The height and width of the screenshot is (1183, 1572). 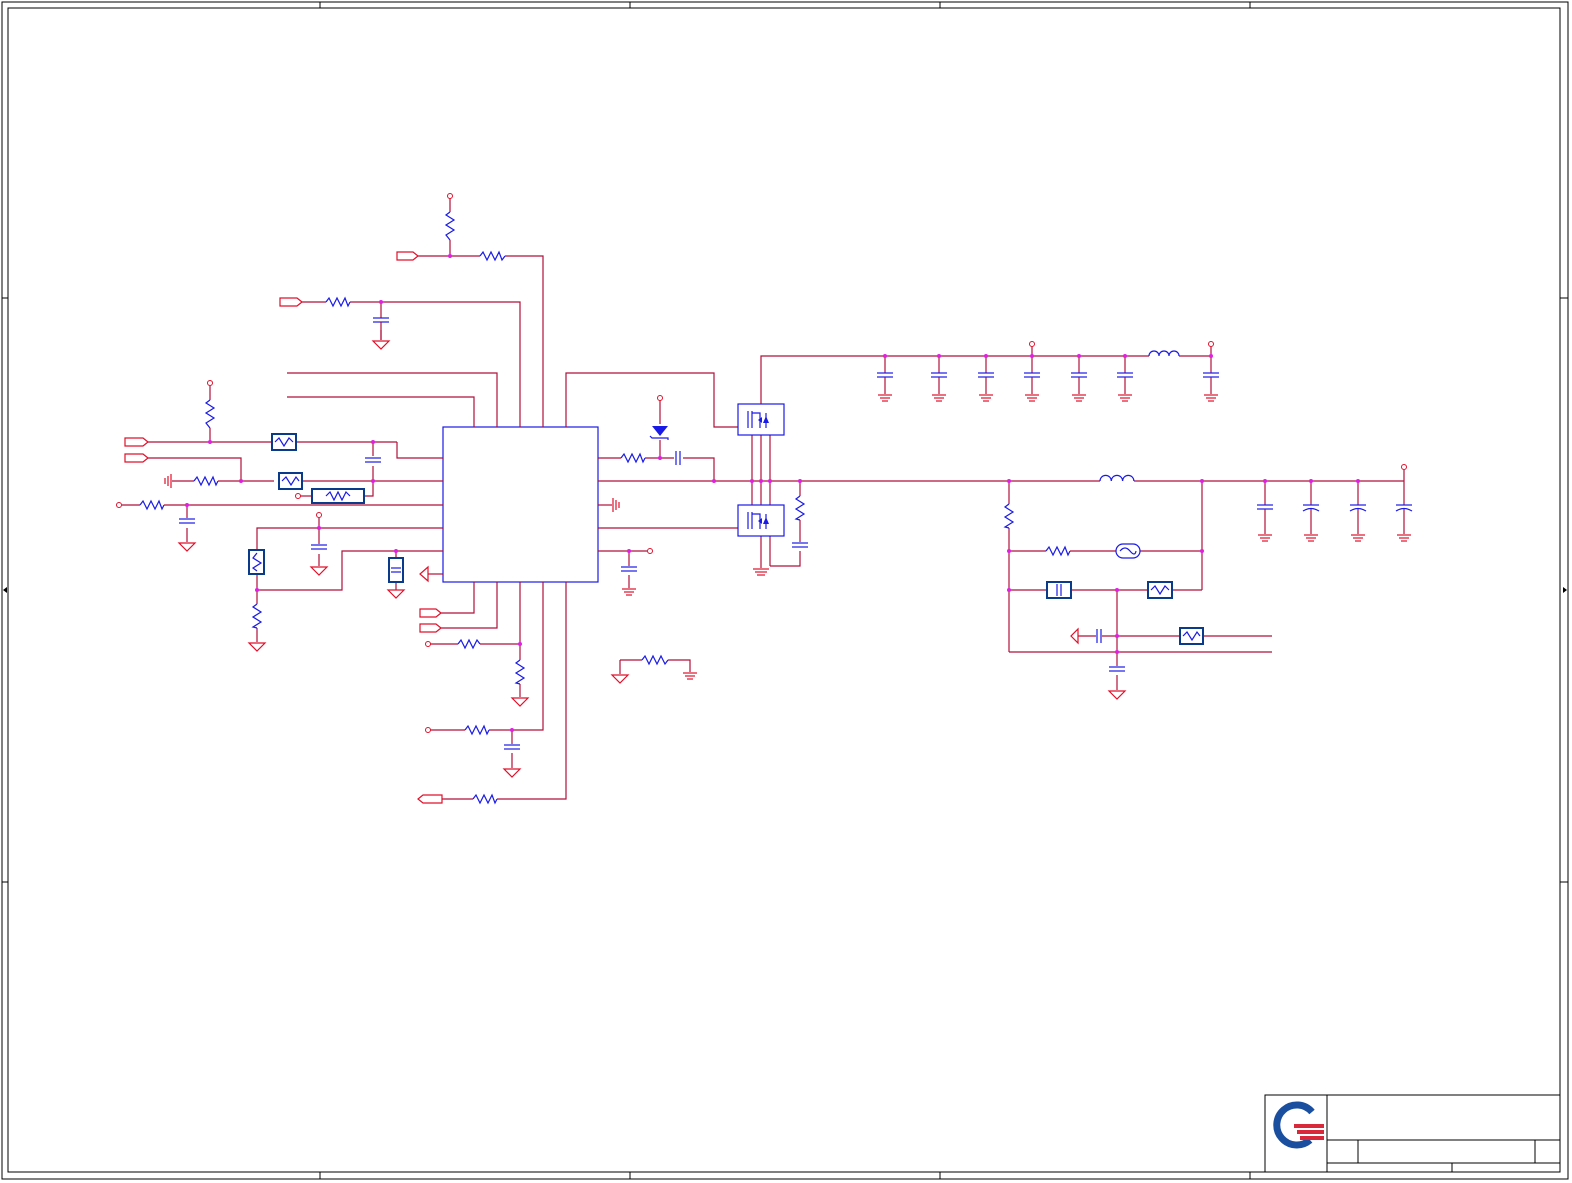 What do you see at coordinates (1032, 375) in the screenshot?
I see `capacitor-c4` at bounding box center [1032, 375].